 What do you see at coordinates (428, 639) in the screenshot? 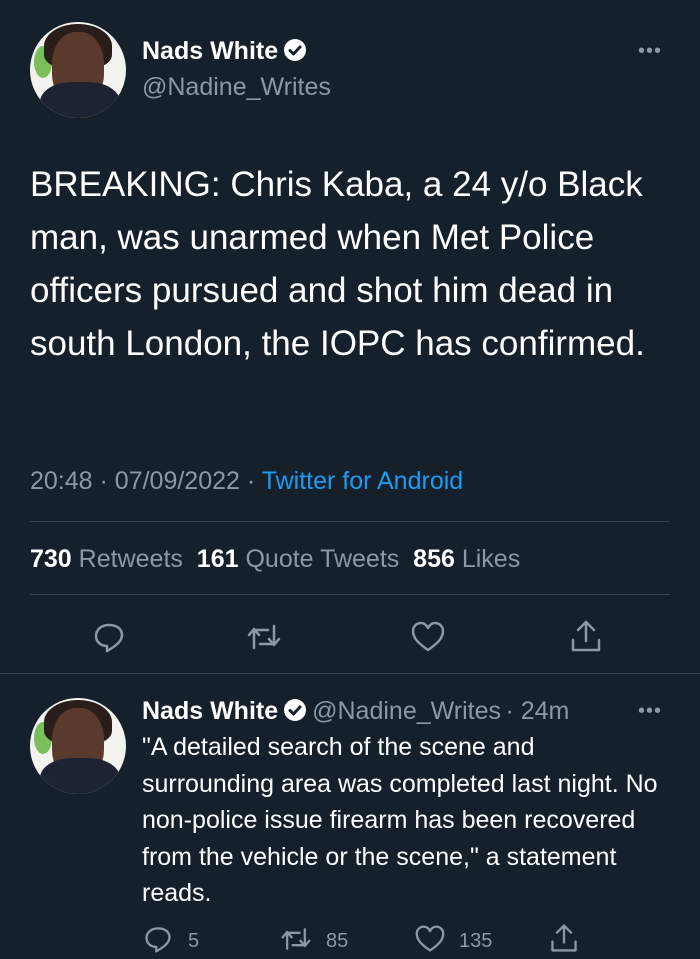
I see `like-icon` at bounding box center [428, 639].